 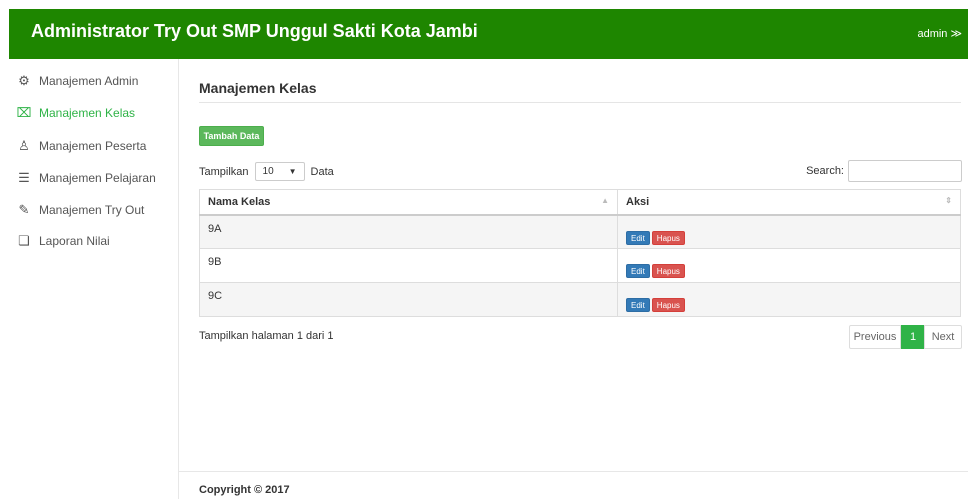 What do you see at coordinates (789, 202) in the screenshot?
I see `column-header-aksi: Aksi ⇕` at bounding box center [789, 202].